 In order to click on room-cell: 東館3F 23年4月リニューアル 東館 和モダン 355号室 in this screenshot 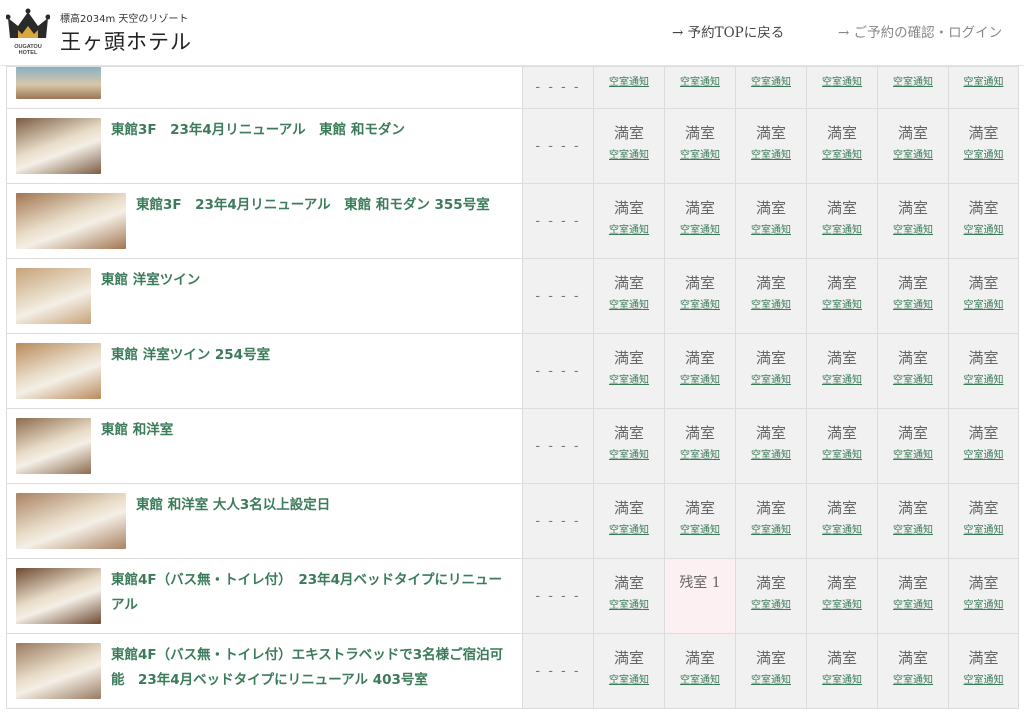, I will do `click(264, 221)`.